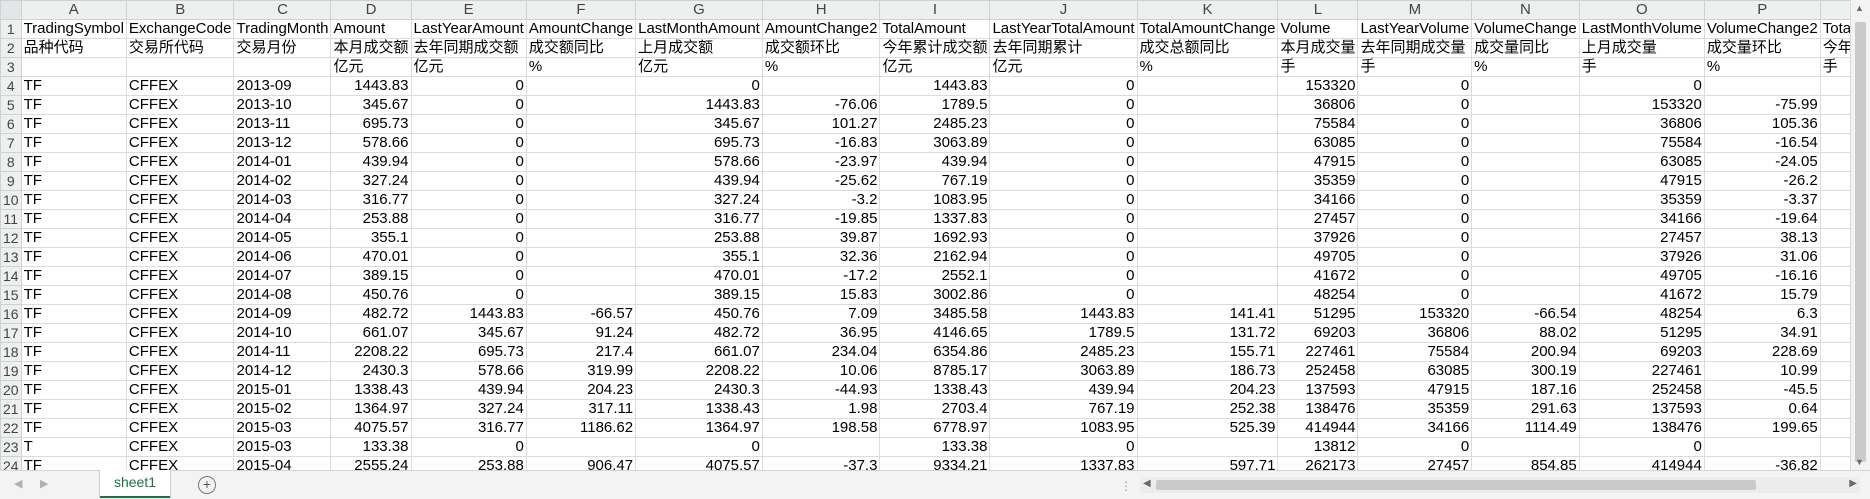 This screenshot has height=499, width=1870. I want to click on cell-e16: 1443.83, so click(468, 314).